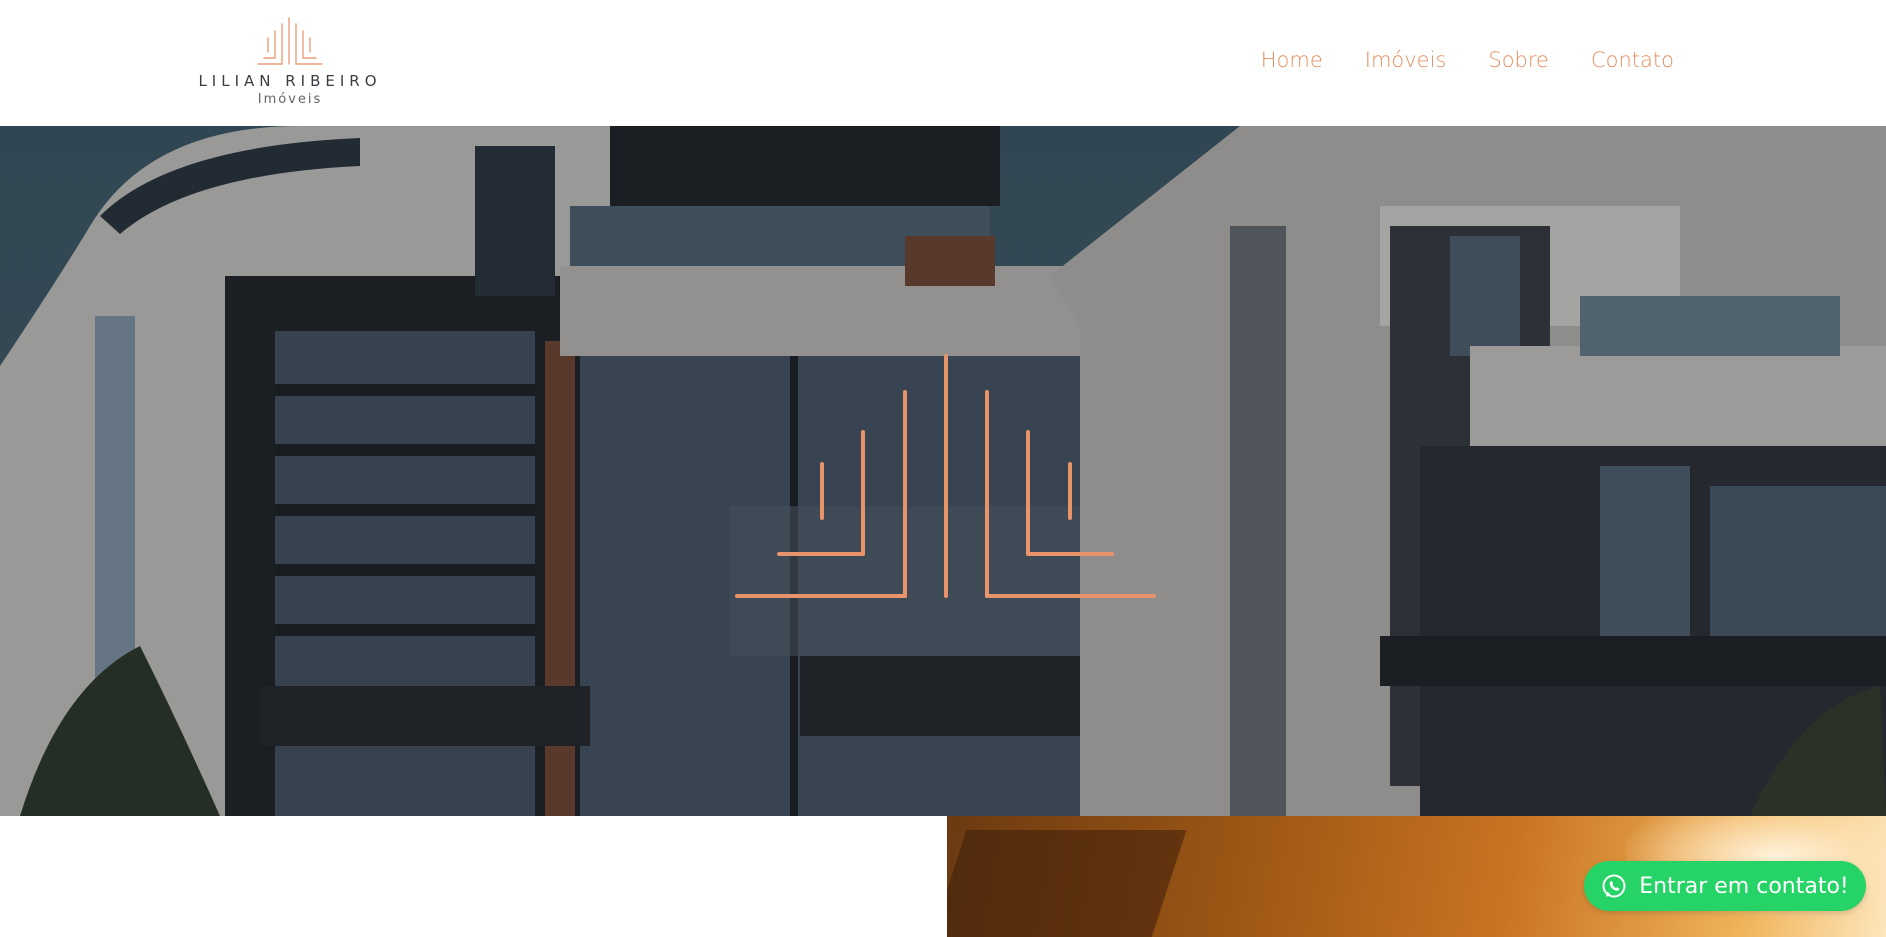 Image resolution: width=1886 pixels, height=937 pixels. I want to click on whatsapp-icon, so click(1614, 886).